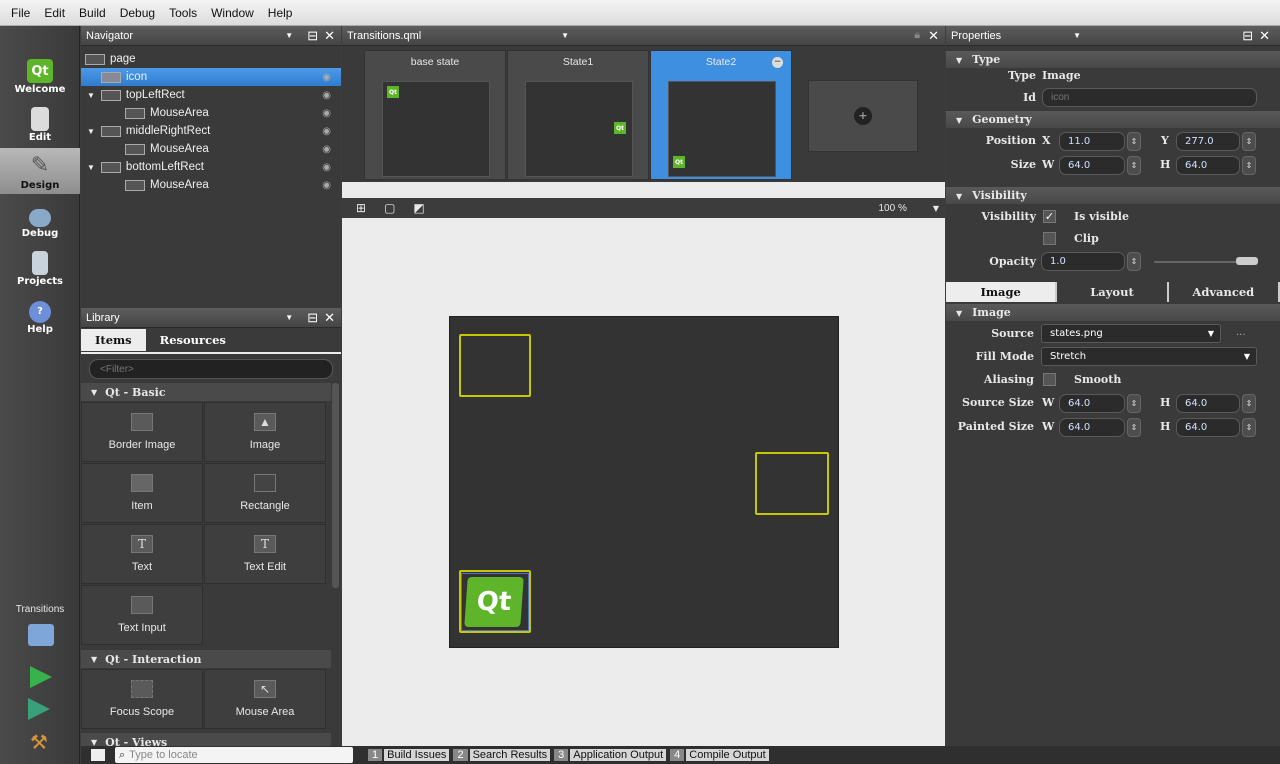 The image size is (1280, 764). I want to click on mode-projects: Projects, so click(40, 267).